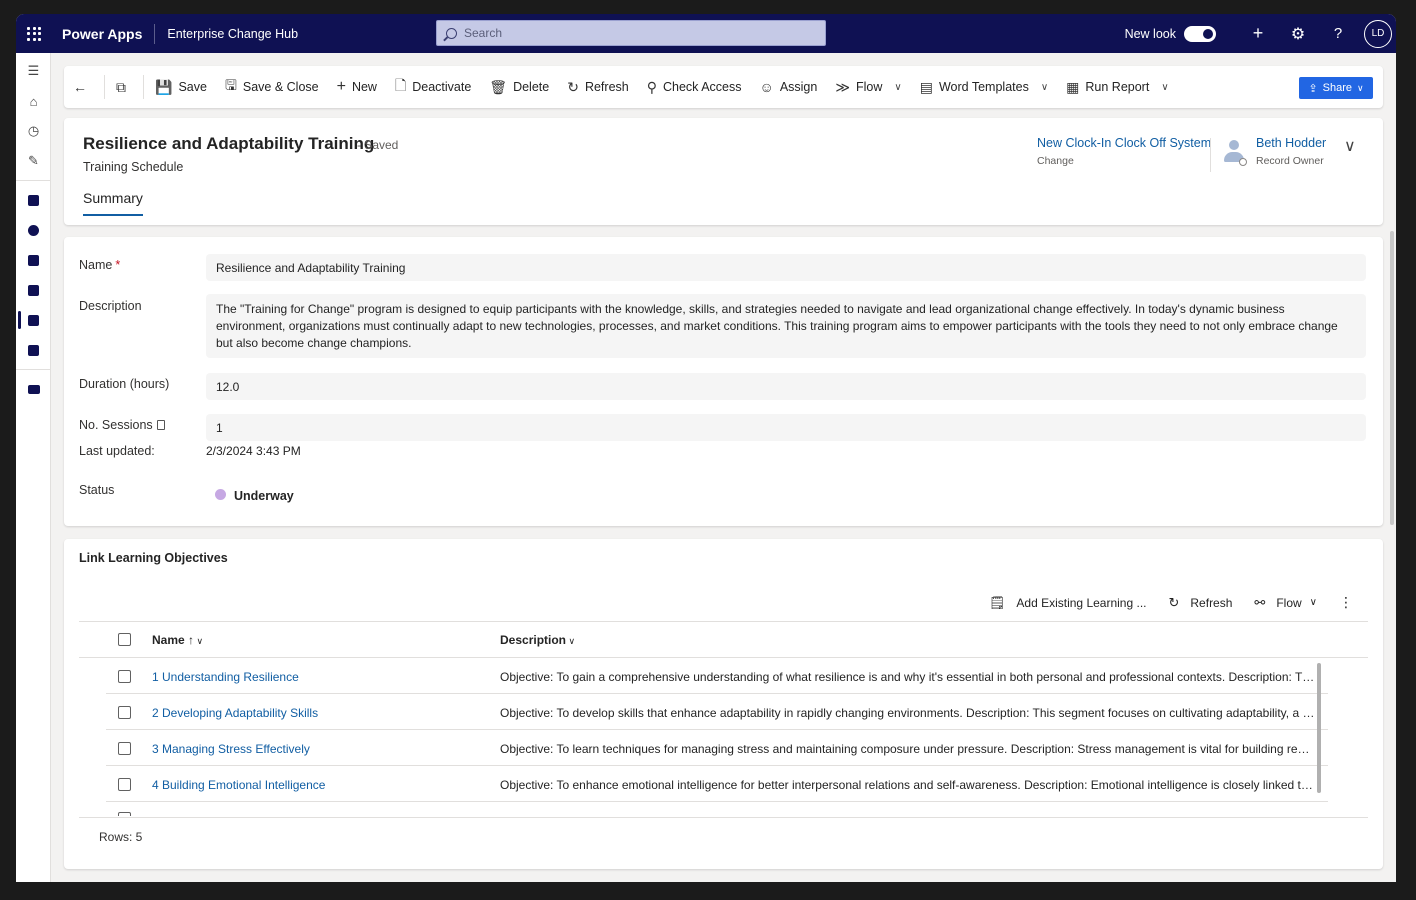  What do you see at coordinates (113, 203) in the screenshot?
I see `tab-summary: Summary` at bounding box center [113, 203].